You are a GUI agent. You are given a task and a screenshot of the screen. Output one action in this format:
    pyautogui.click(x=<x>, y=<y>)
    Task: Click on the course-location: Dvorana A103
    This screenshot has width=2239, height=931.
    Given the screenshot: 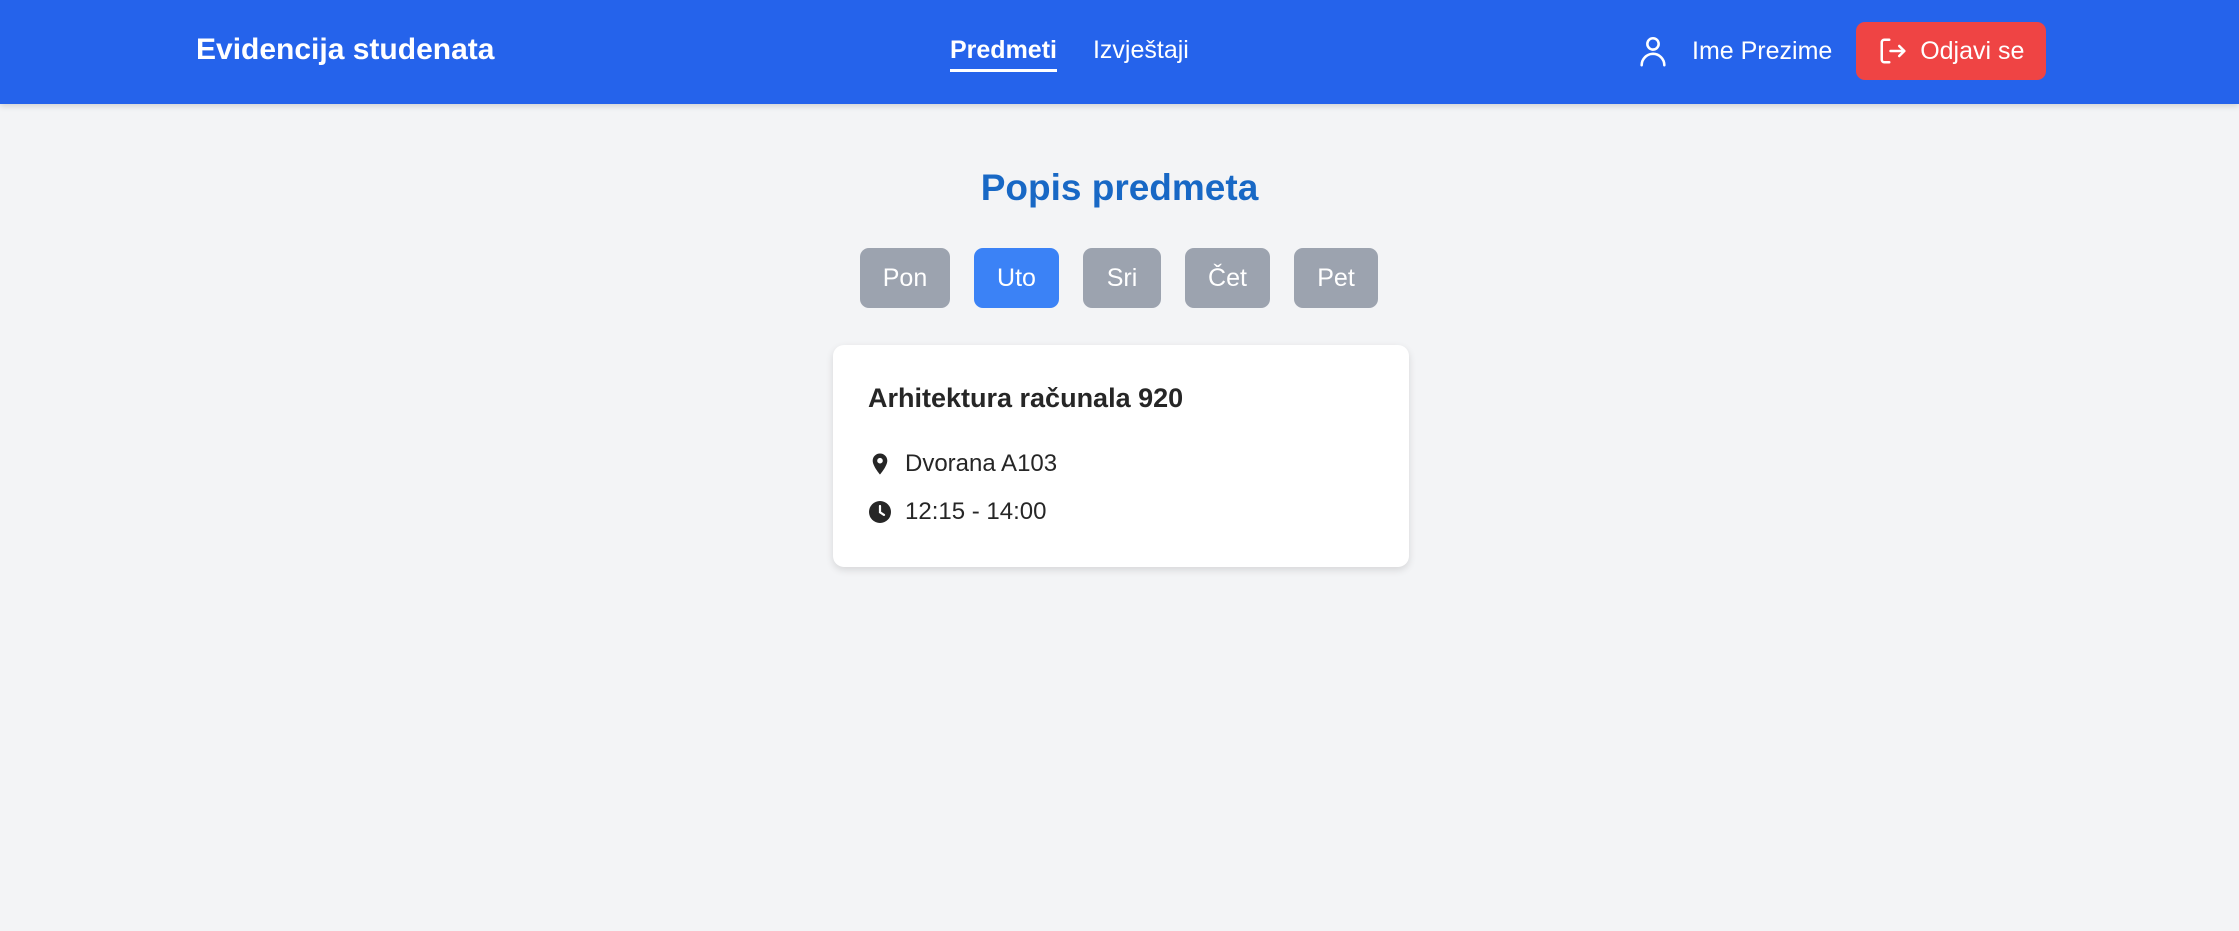 What is the action you would take?
    pyautogui.click(x=981, y=463)
    